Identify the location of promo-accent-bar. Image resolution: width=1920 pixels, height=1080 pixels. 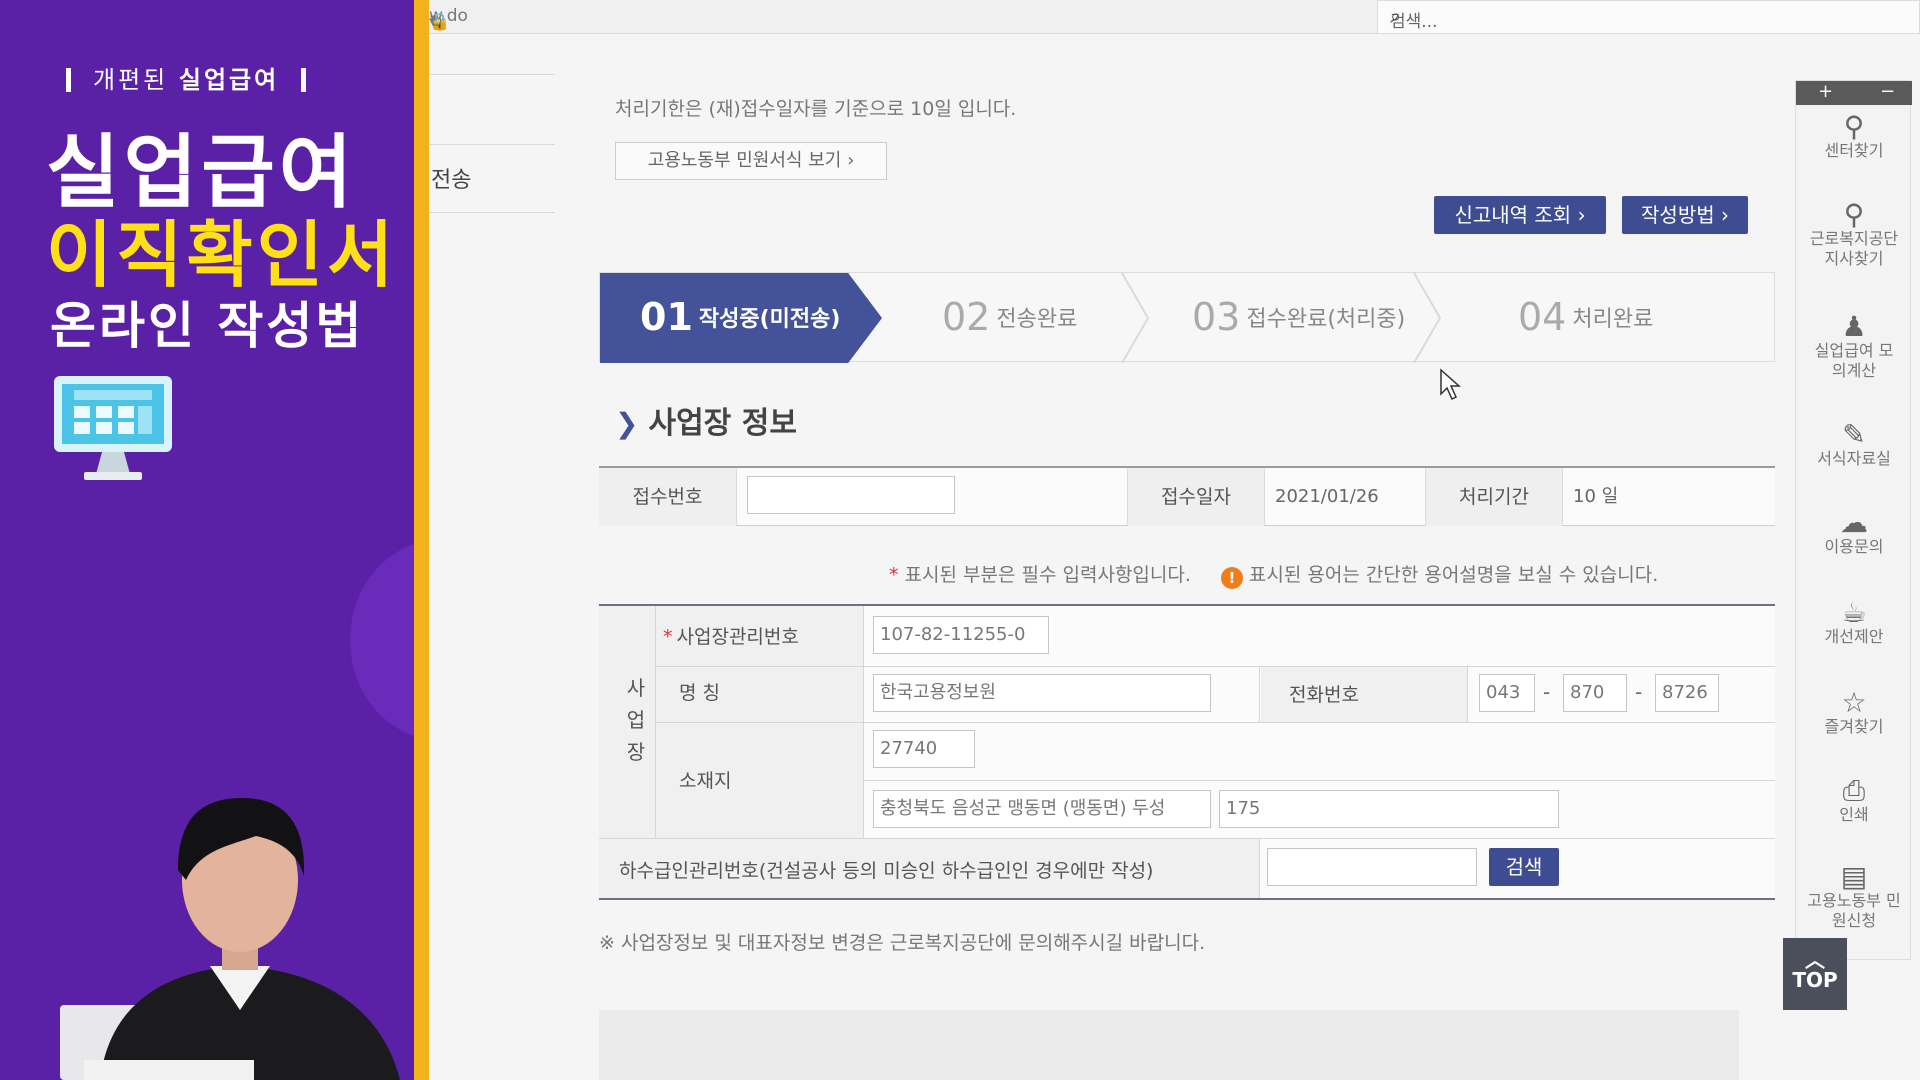
(421, 540).